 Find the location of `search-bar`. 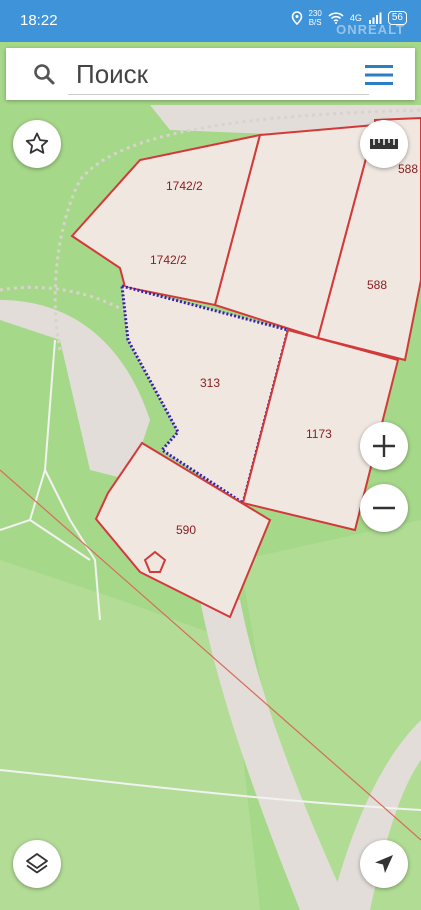

search-bar is located at coordinates (210, 74).